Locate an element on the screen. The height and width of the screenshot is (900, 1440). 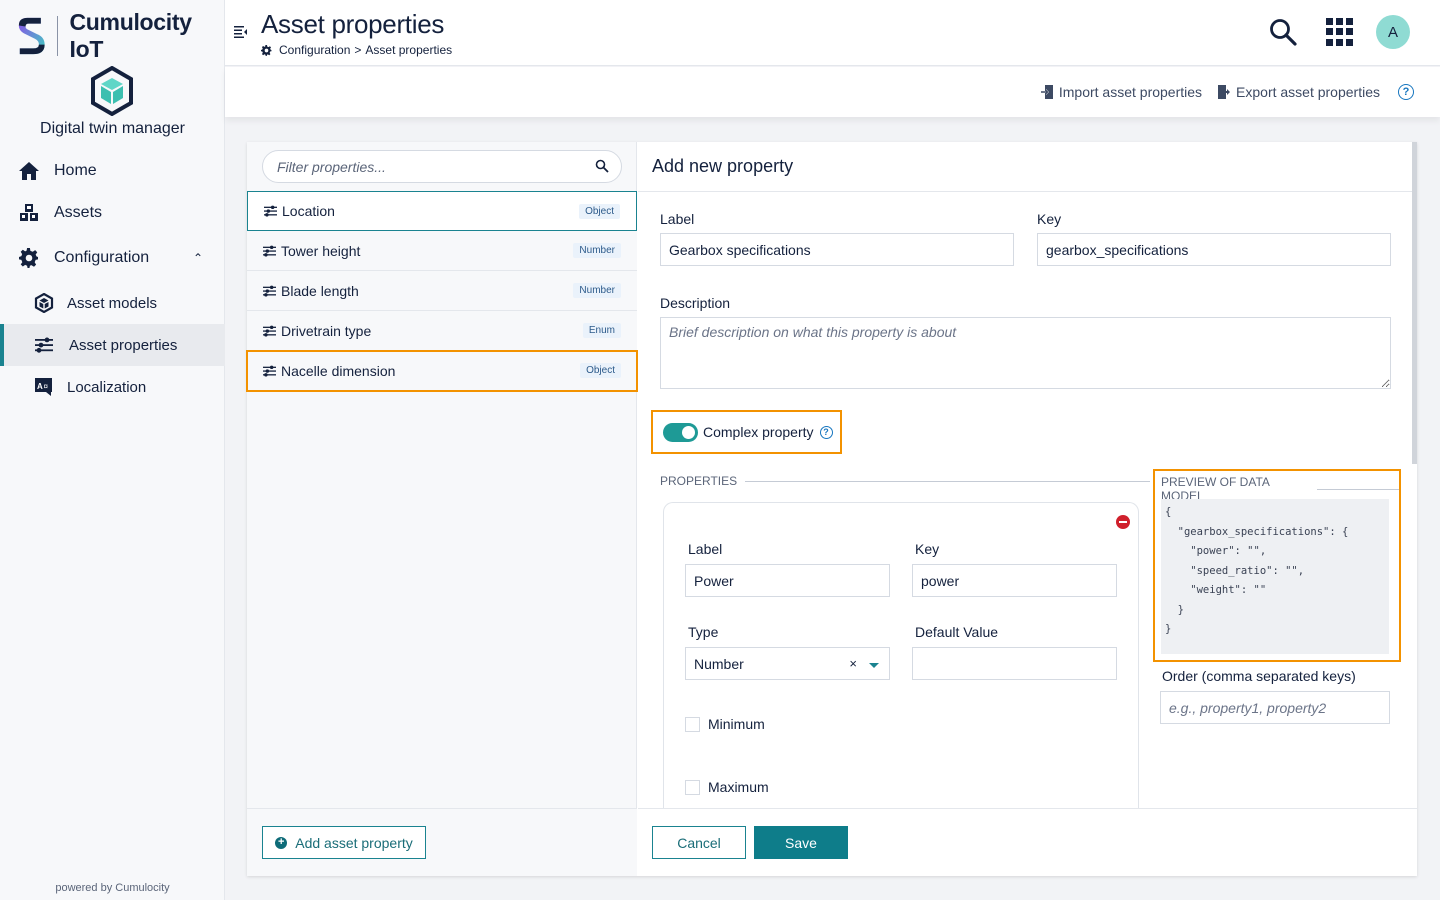
sidebar-nav: Home Assets Configuration ⌃ Asset models is located at coordinates (112, 279).